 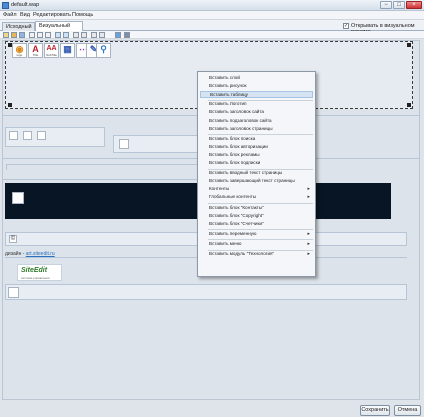 What do you see at coordinates (224, 78) in the screenshot?
I see `context-menu-item: Вставить слой` at bounding box center [224, 78].